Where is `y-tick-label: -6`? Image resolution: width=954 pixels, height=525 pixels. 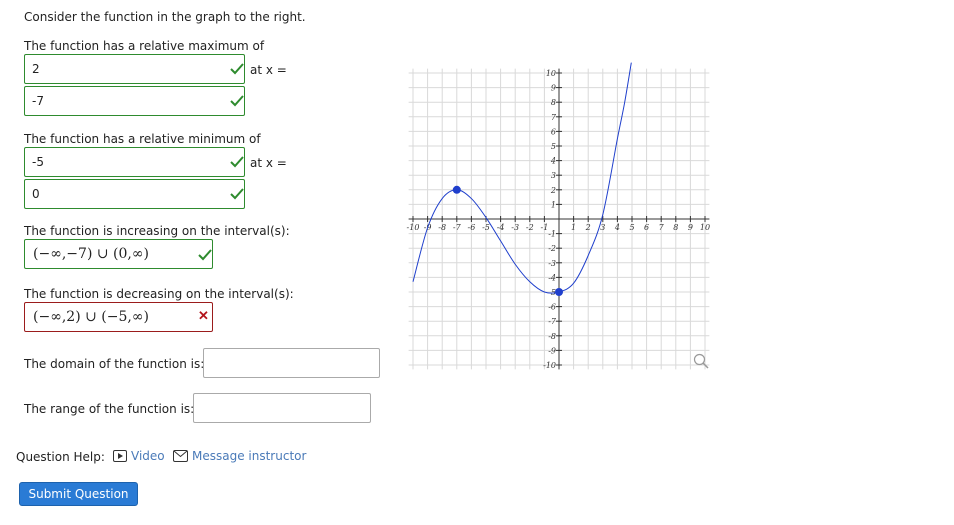 y-tick-label: -6 is located at coordinates (552, 307).